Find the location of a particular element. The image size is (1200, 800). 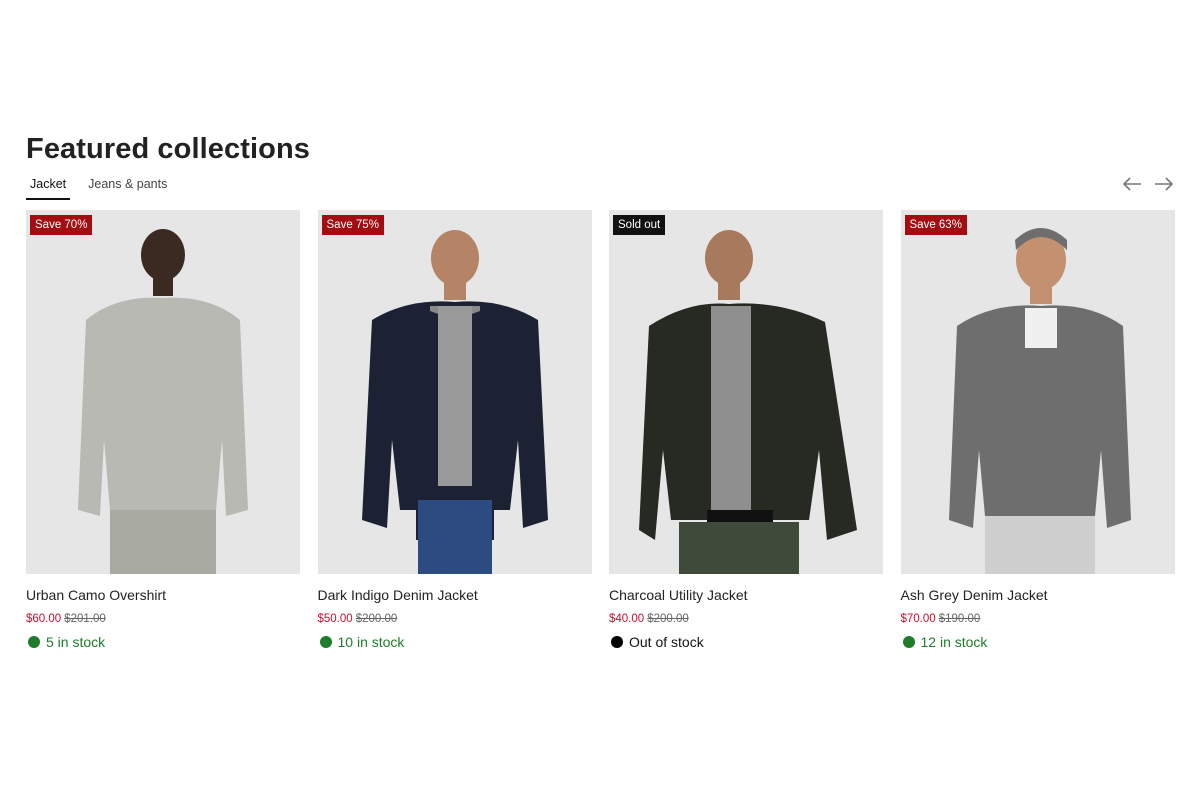

product-image: Sold out is located at coordinates (746, 392).